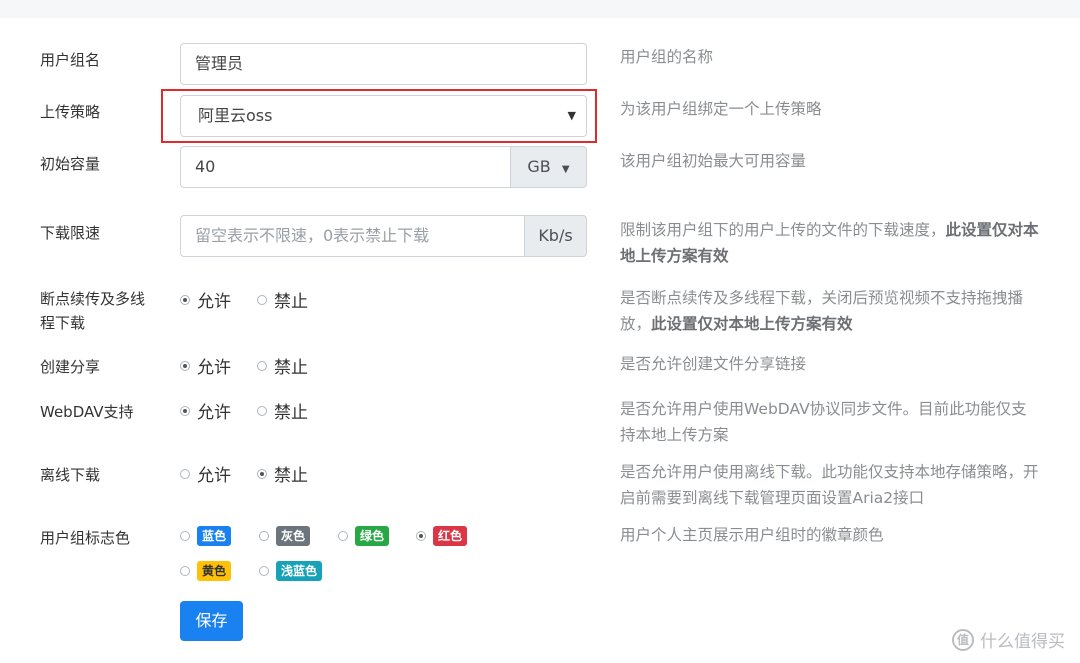 This screenshot has width=1080, height=663. What do you see at coordinates (667, 57) in the screenshot?
I see `group-name-desc: 用户组的名称` at bounding box center [667, 57].